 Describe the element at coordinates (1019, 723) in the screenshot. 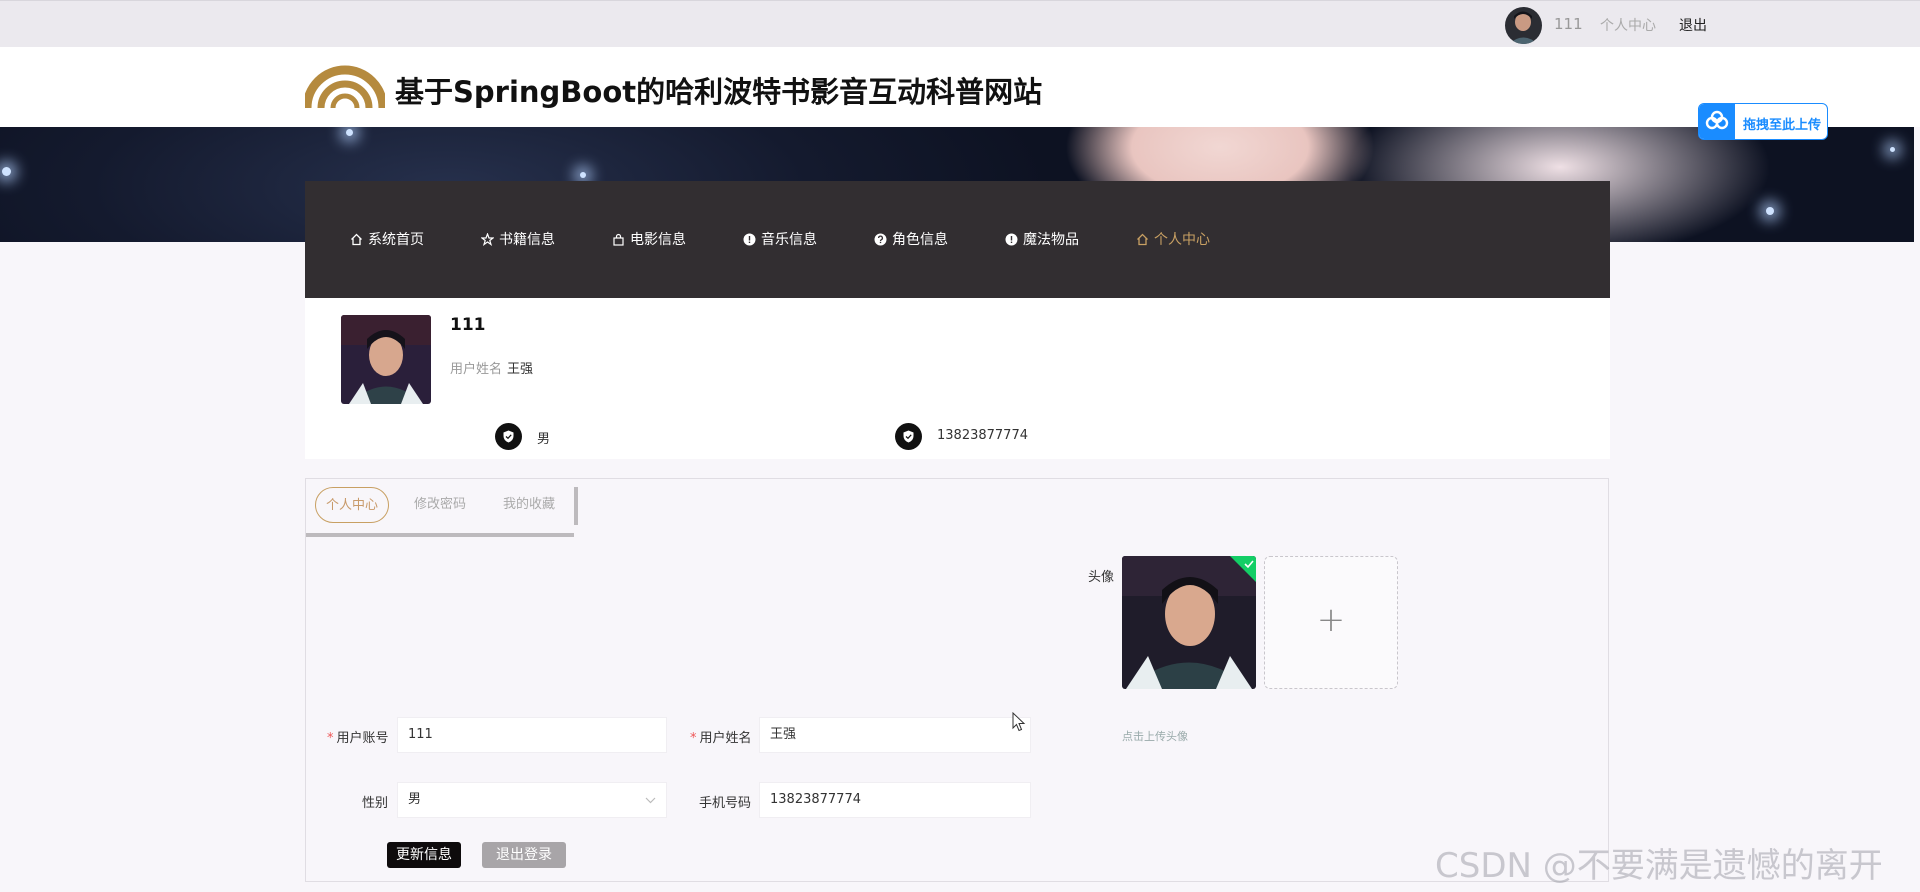

I see `mouse-cursor-icon` at that location.